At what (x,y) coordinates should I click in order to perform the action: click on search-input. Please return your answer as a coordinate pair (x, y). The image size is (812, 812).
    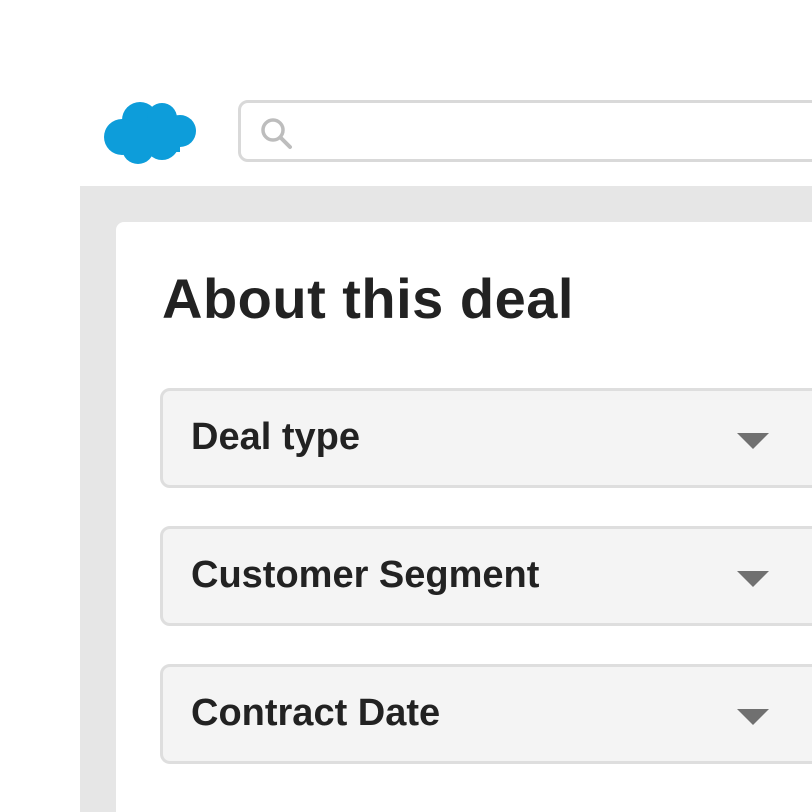
    Looking at the image, I should click on (555, 132).